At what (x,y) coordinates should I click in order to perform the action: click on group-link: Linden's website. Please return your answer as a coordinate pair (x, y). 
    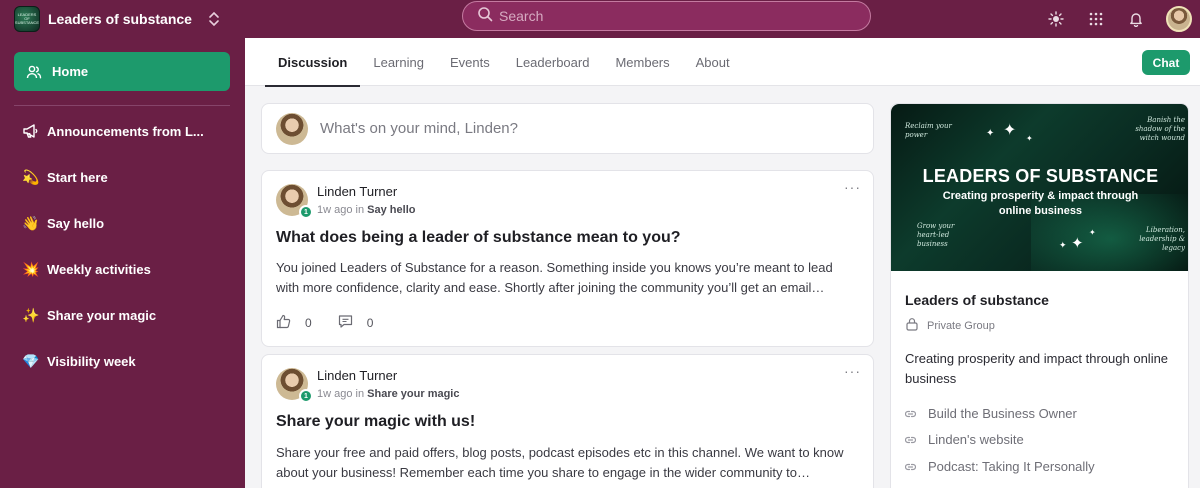
    Looking at the image, I should click on (964, 439).